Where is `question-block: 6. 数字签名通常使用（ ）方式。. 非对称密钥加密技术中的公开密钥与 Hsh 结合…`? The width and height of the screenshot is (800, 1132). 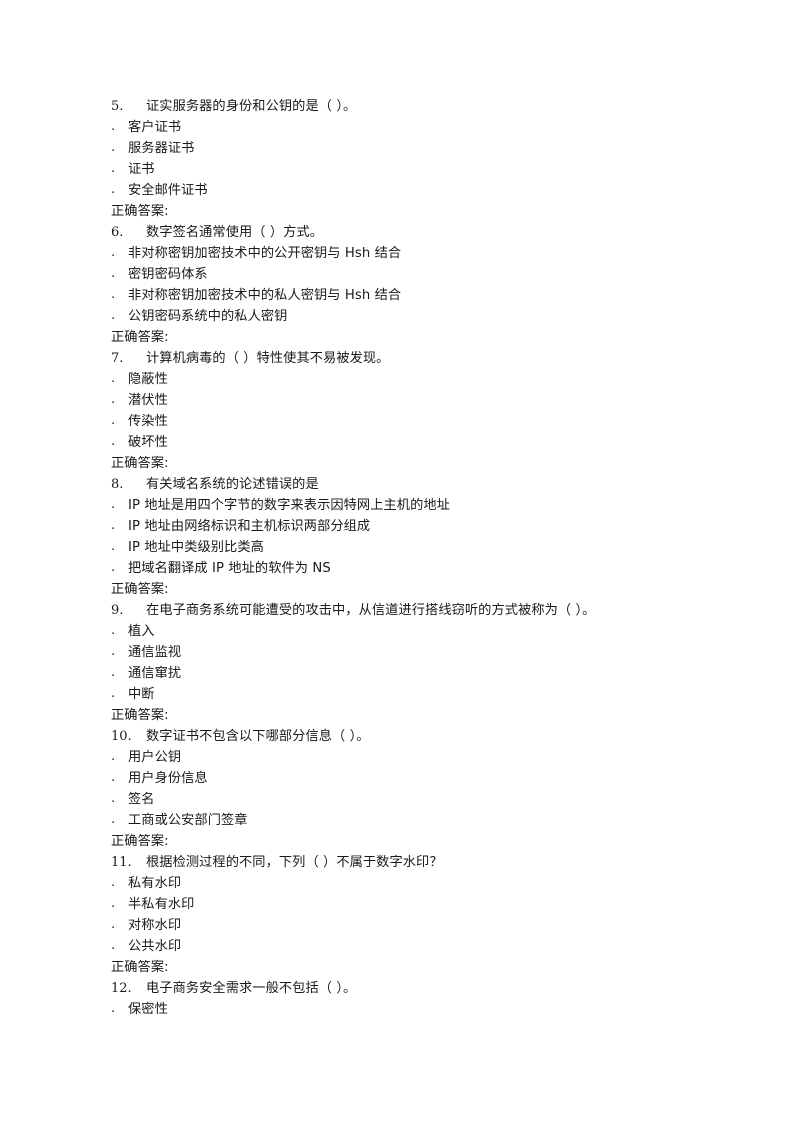 question-block: 6. 数字签名通常使用（ ）方式。. 非对称密钥加密技术中的公开密钥与 Hsh 结合… is located at coordinates (425, 285).